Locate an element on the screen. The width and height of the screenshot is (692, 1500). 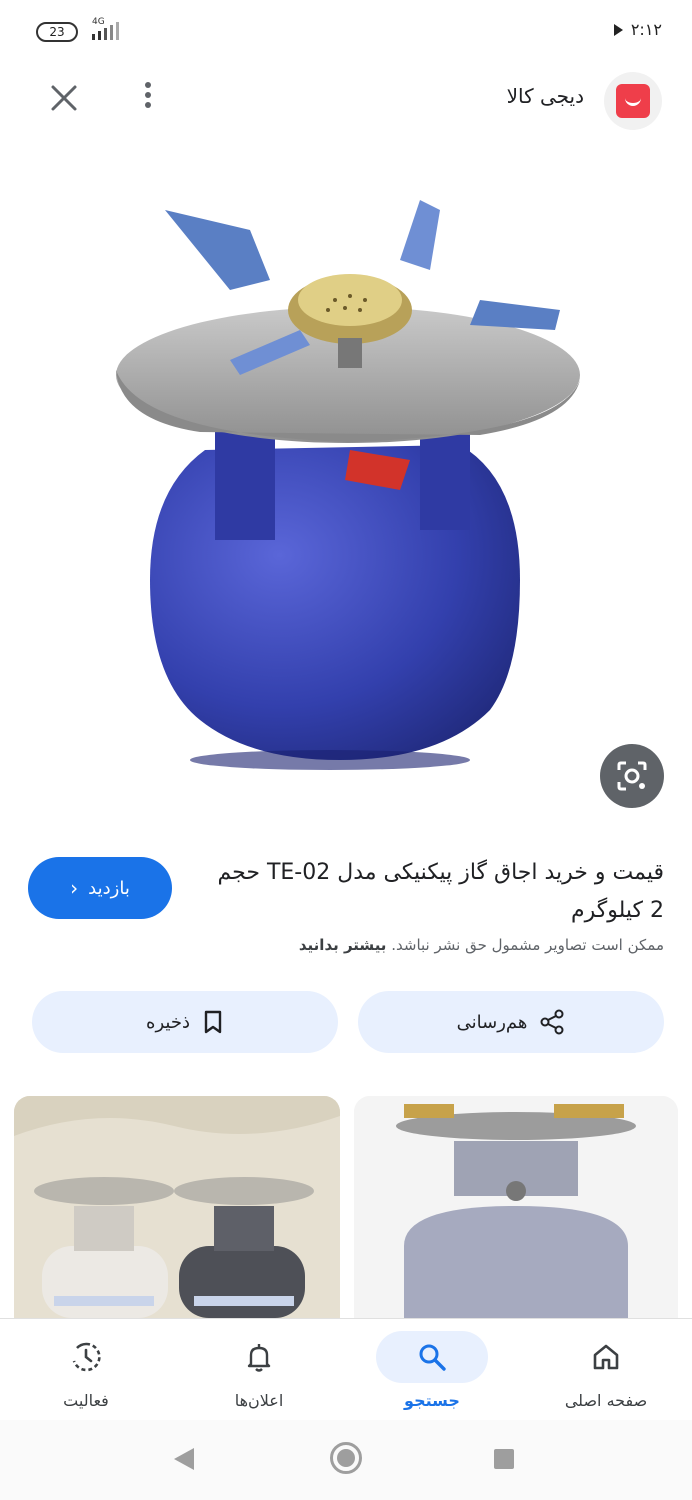
camera-lens-icon is located at coordinates (632, 776).